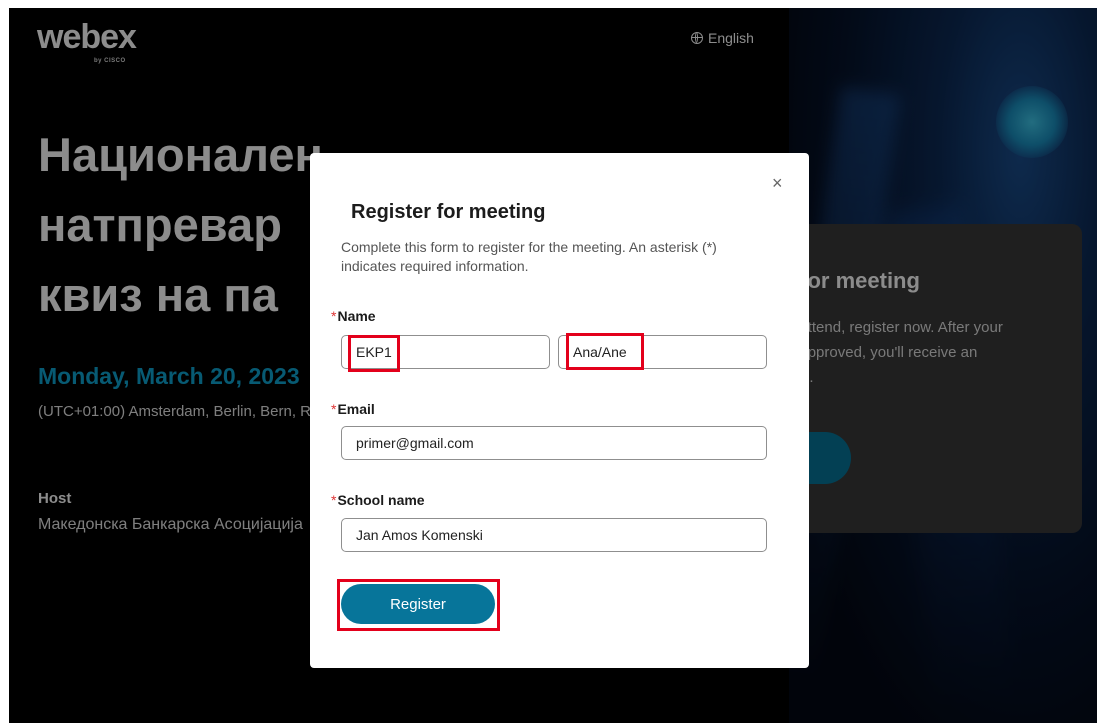 The image size is (1097, 723). Describe the element at coordinates (662, 352) in the screenshot. I see `last-name-input` at that location.